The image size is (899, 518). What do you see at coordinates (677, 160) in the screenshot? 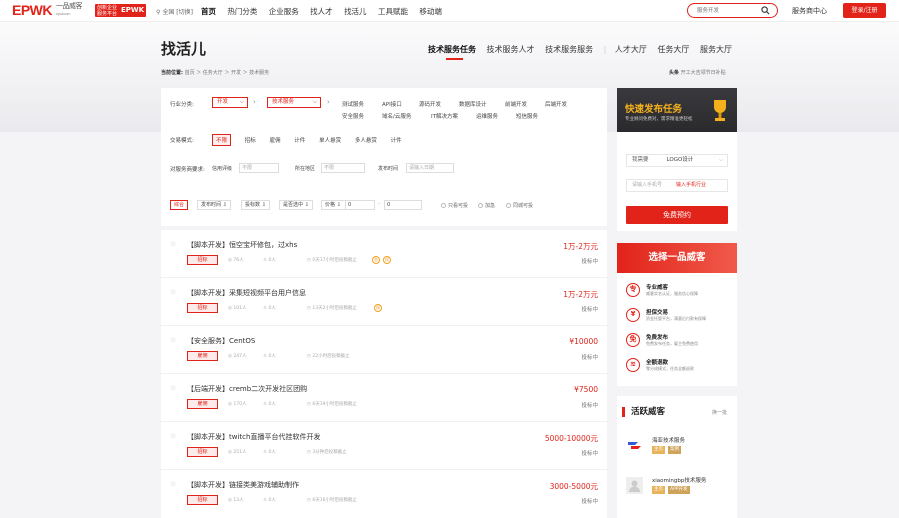
I see `need-category-select: 我需要 LOGO设计 ⌵` at bounding box center [677, 160].